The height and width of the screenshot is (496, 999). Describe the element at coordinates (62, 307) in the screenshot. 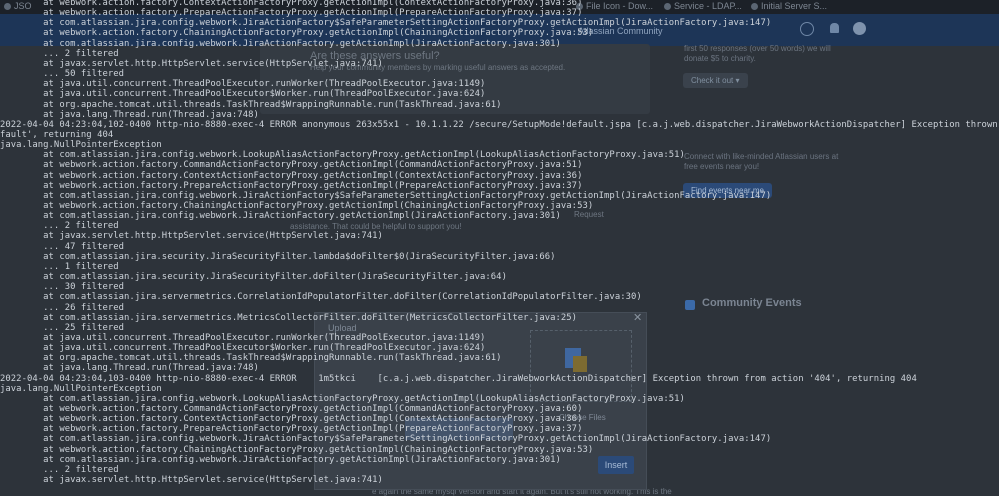

I see `log-line: ... 26 filtered` at that location.